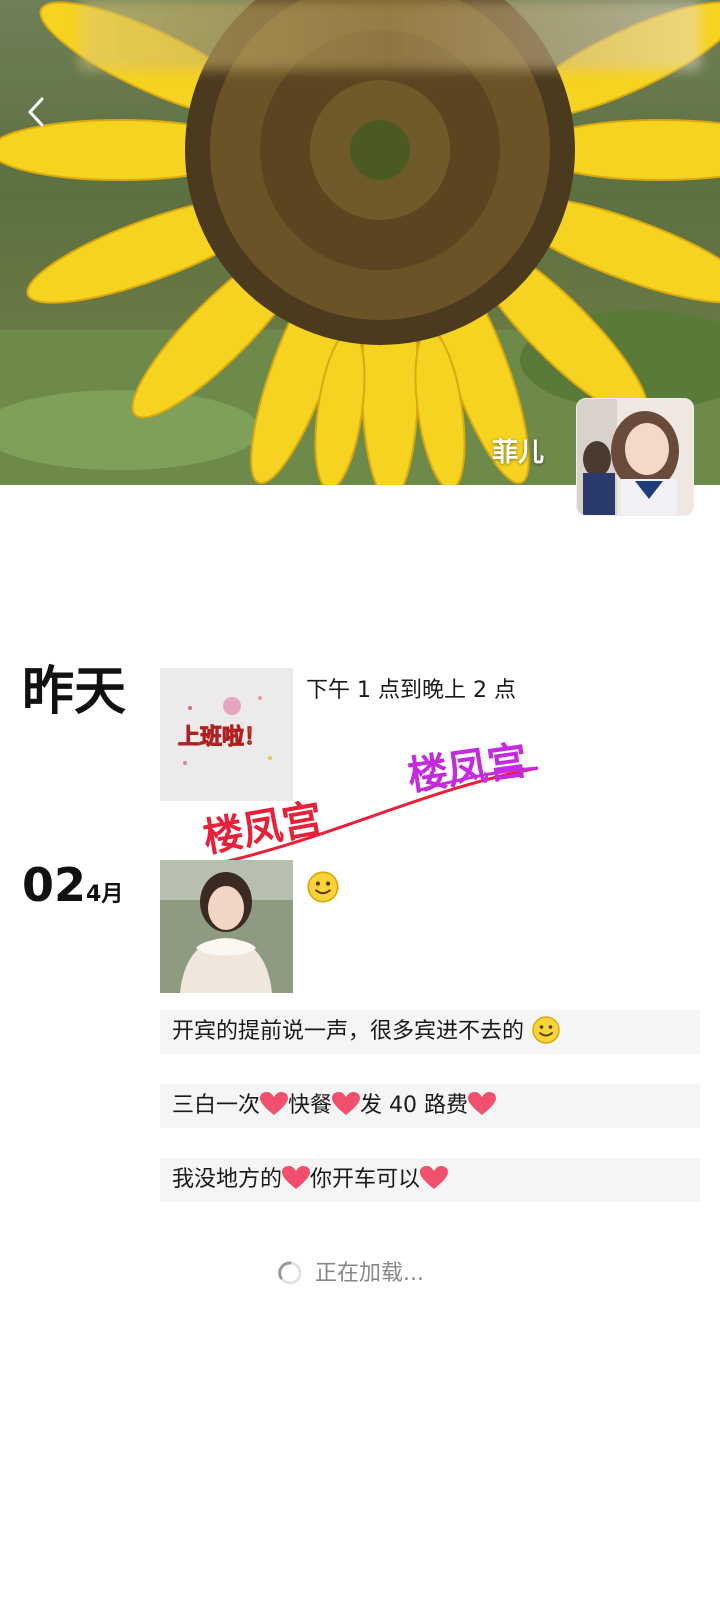  I want to click on spinner-icon, so click(290, 1273).